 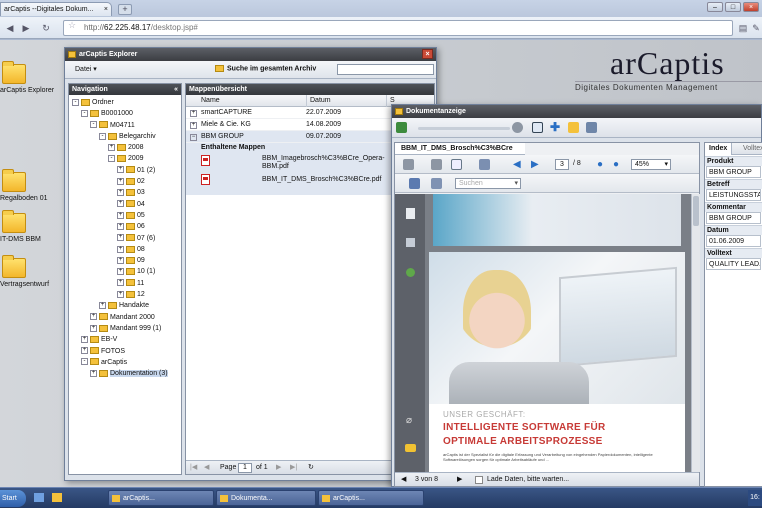 What do you see at coordinates (517, 127) in the screenshot?
I see `zoom-icon` at bounding box center [517, 127].